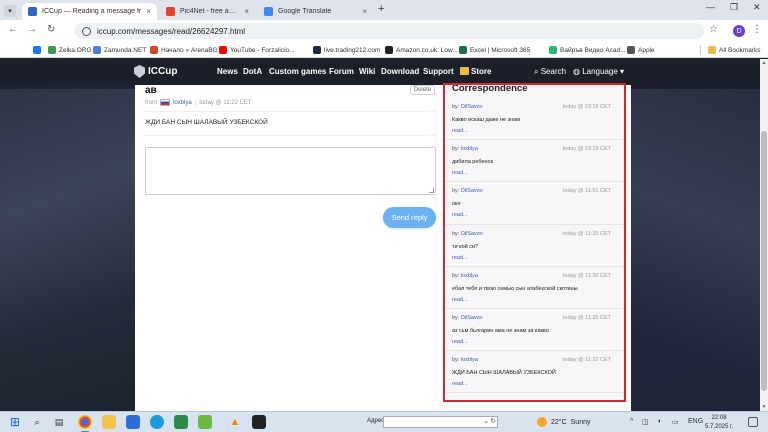 The width and height of the screenshot is (768, 432). What do you see at coordinates (422, 90) in the screenshot?
I see `delete-button: Delete` at bounding box center [422, 90].